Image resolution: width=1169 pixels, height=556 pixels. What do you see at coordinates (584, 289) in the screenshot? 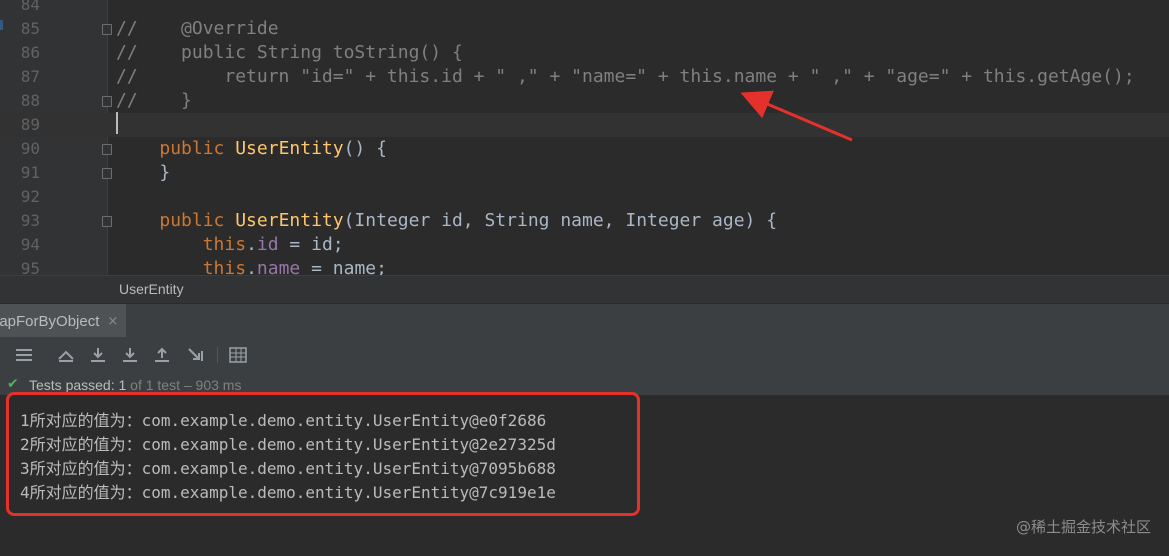
I see `breadcrumb: UserEntity` at bounding box center [584, 289].